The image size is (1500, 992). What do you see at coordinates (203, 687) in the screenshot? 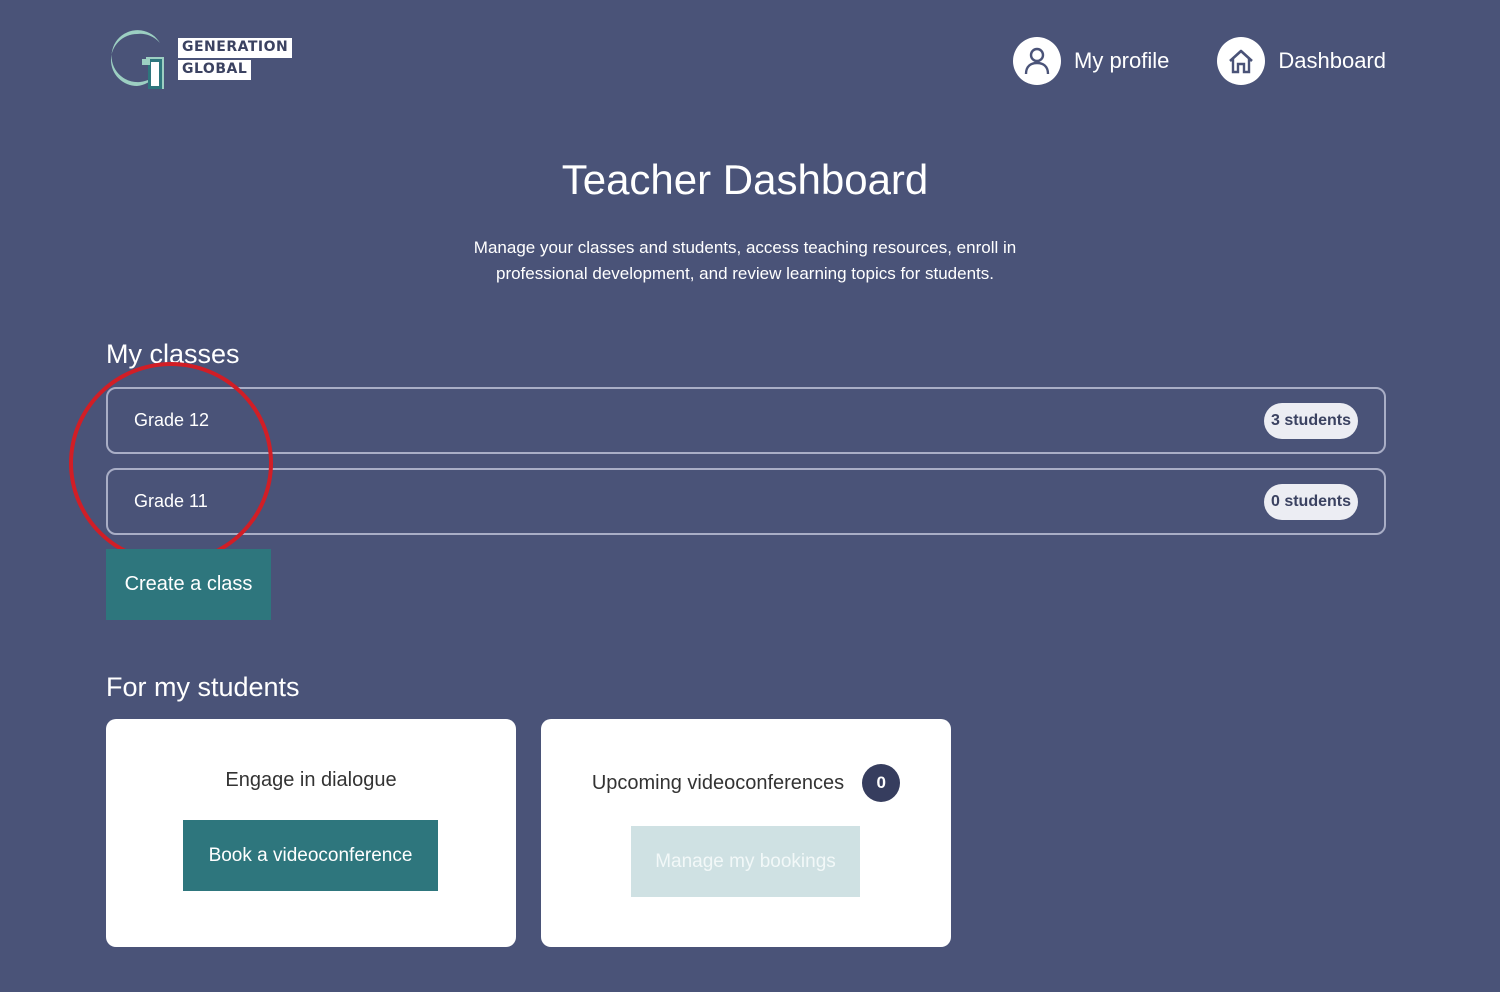
I see `for-my-students-heading: For my students` at bounding box center [203, 687].